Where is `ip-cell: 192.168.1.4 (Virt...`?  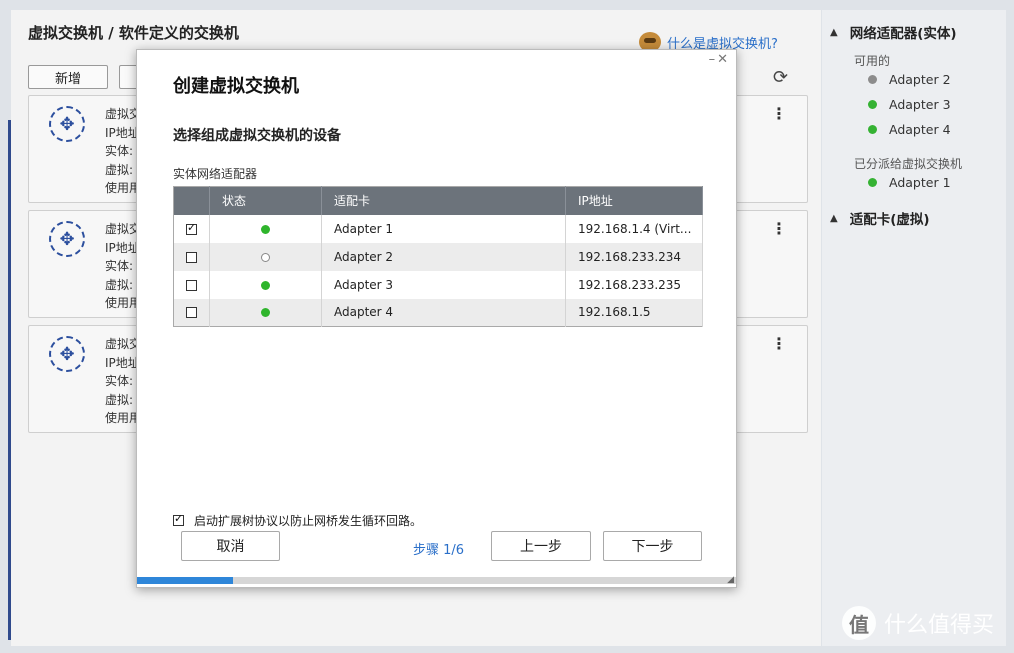 ip-cell: 192.168.1.4 (Virt... is located at coordinates (634, 228).